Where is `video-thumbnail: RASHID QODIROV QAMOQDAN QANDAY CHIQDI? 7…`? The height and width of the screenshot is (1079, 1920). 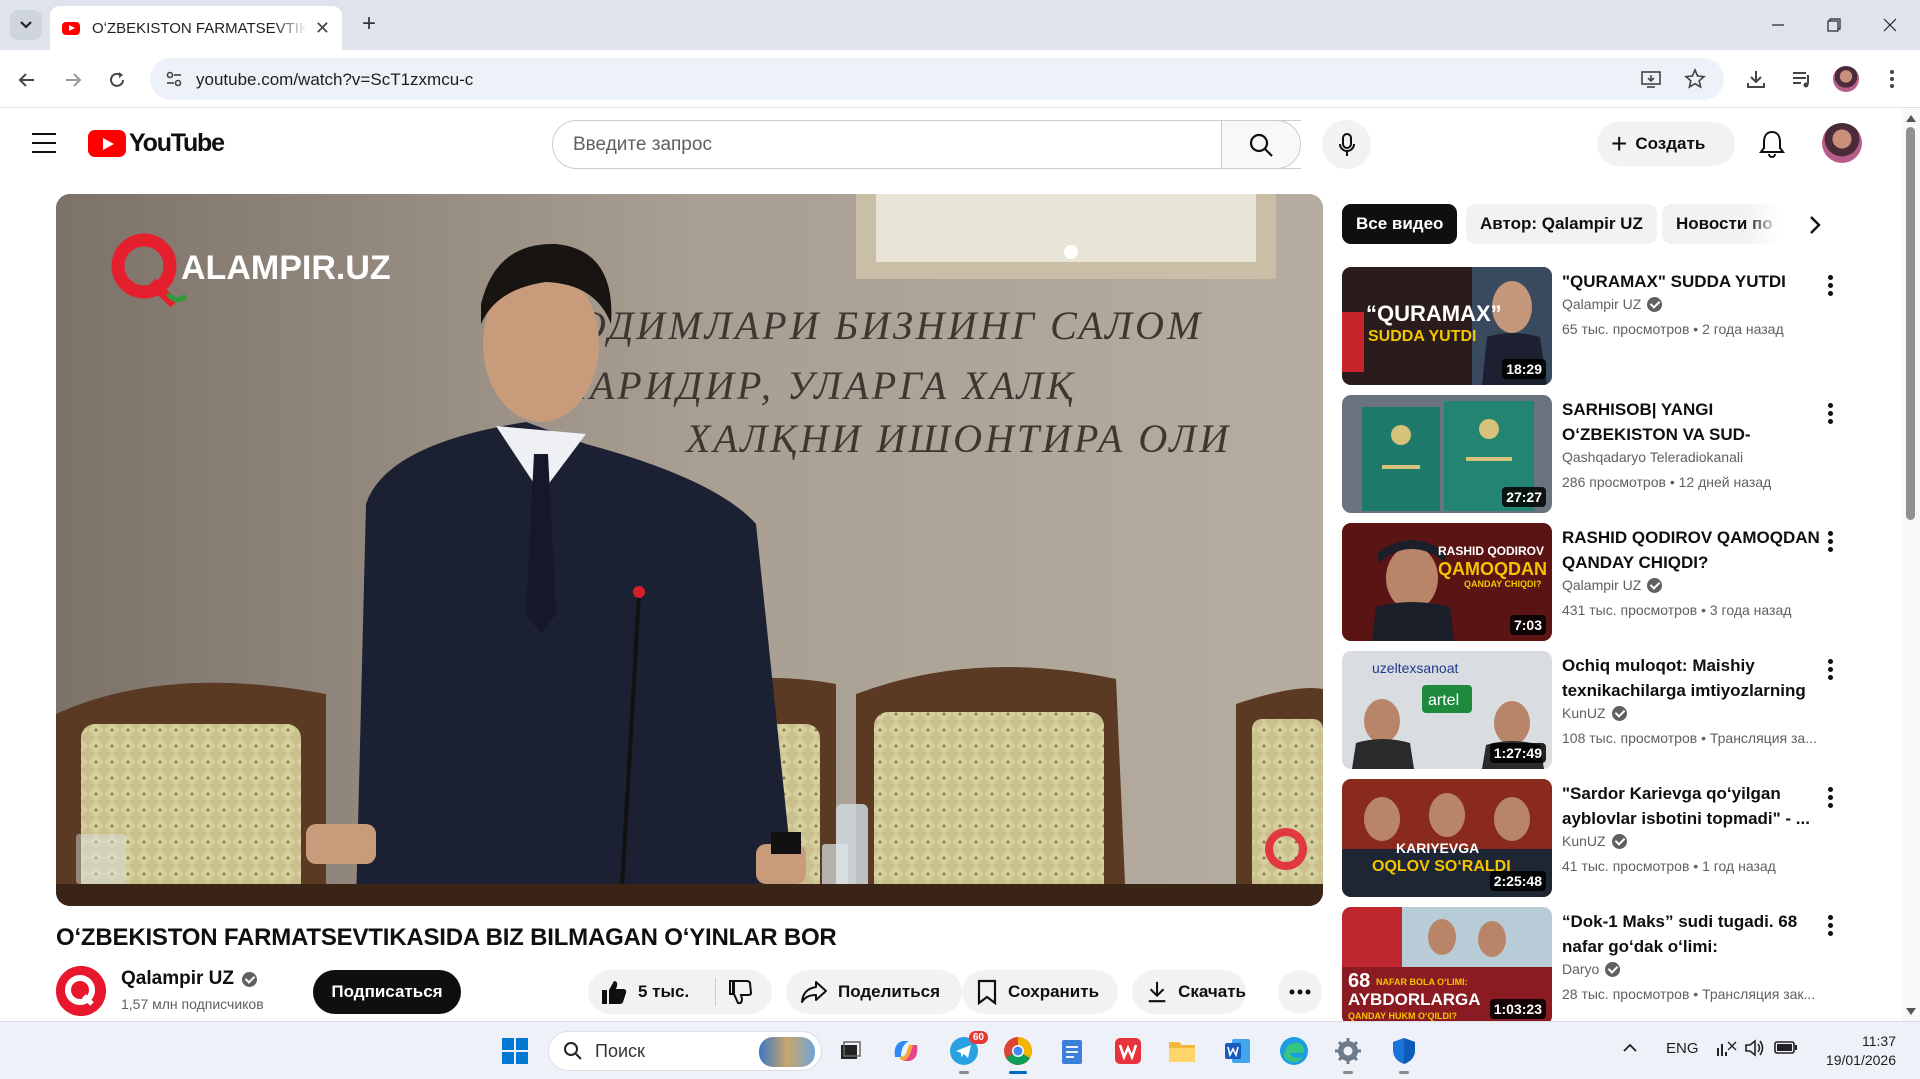 video-thumbnail: RASHID QODIROV QAMOQDAN QANDAY CHIQDI? 7… is located at coordinates (1447, 582).